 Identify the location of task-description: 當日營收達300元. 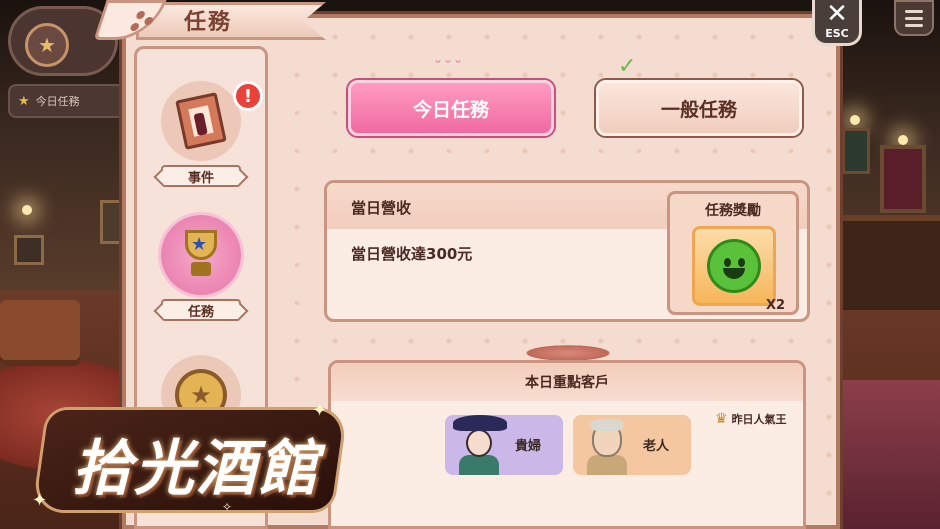
(412, 254).